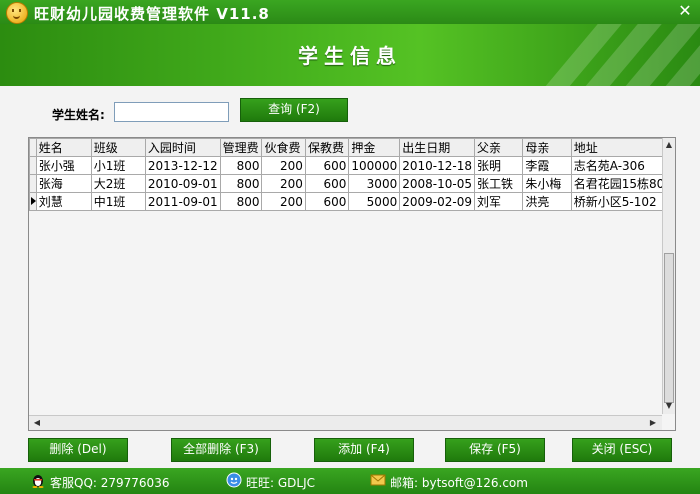 Image resolution: width=700 pixels, height=494 pixels. What do you see at coordinates (374, 183) in the screenshot?
I see `table-cell: 3000` at bounding box center [374, 183].